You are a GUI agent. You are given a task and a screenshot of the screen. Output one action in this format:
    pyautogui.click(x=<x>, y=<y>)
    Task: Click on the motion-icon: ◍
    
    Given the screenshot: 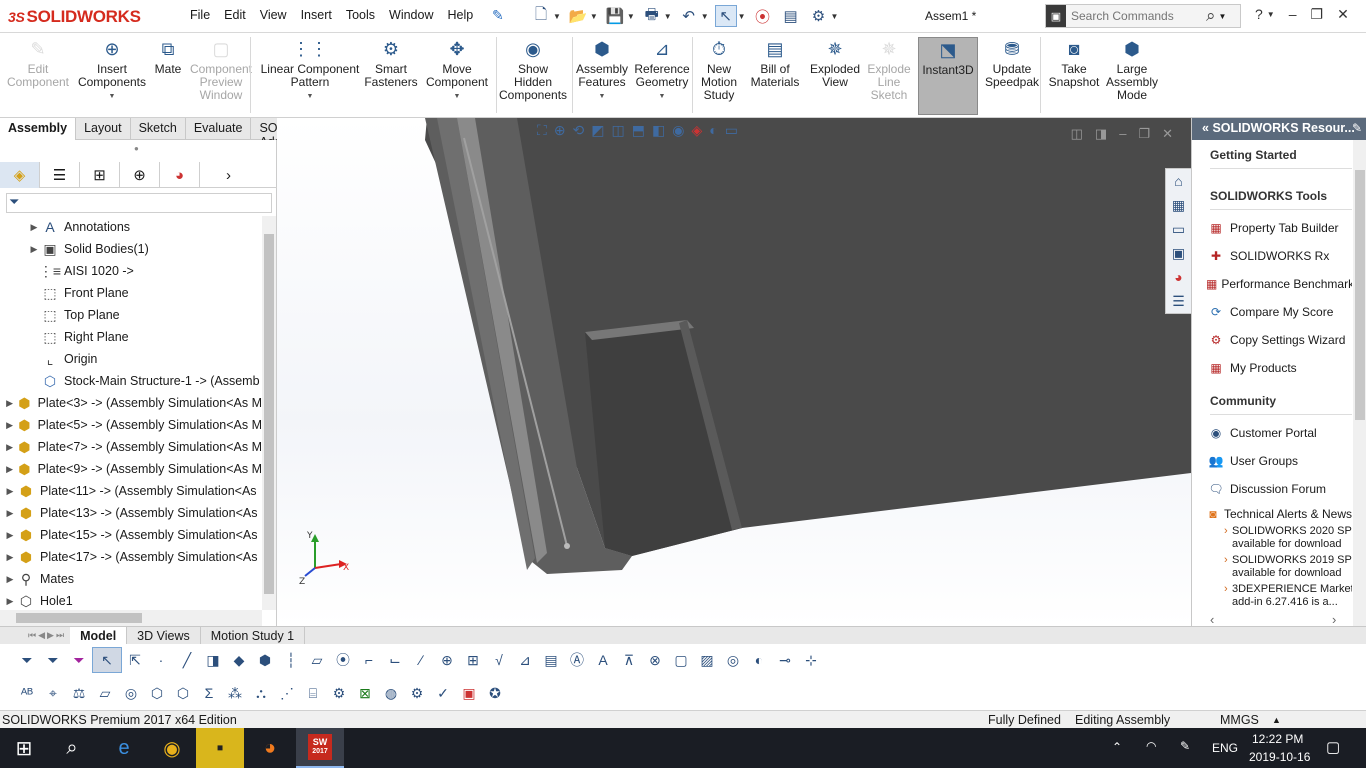 What is the action you would take?
    pyautogui.click(x=391, y=693)
    